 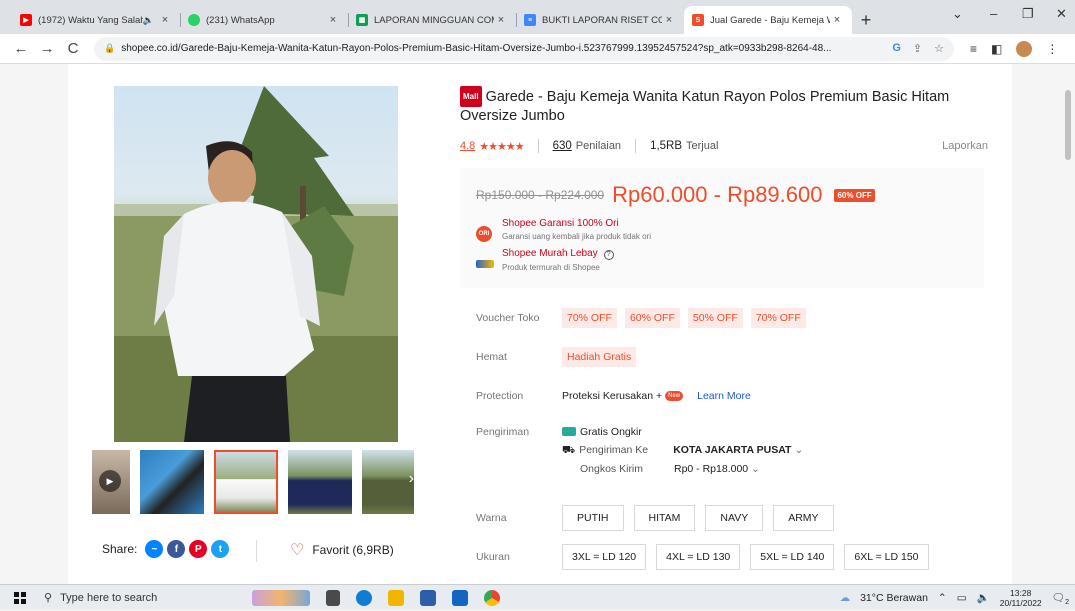 What do you see at coordinates (973, 49) in the screenshot?
I see `reading-list-icon: ≡` at bounding box center [973, 49].